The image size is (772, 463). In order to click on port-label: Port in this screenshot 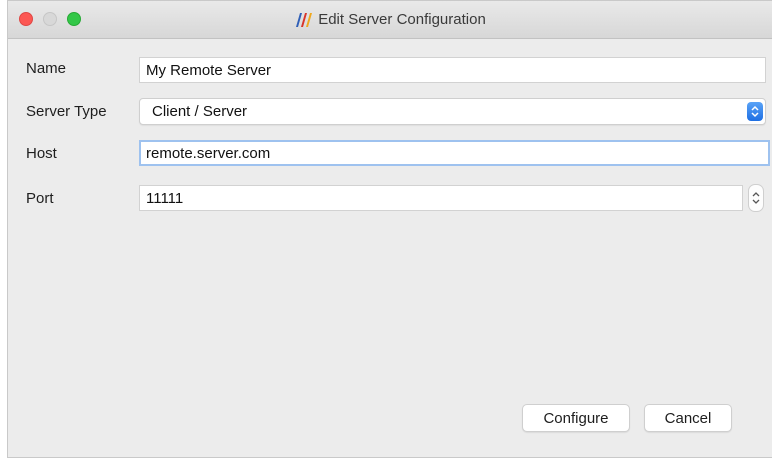, I will do `click(40, 198)`.